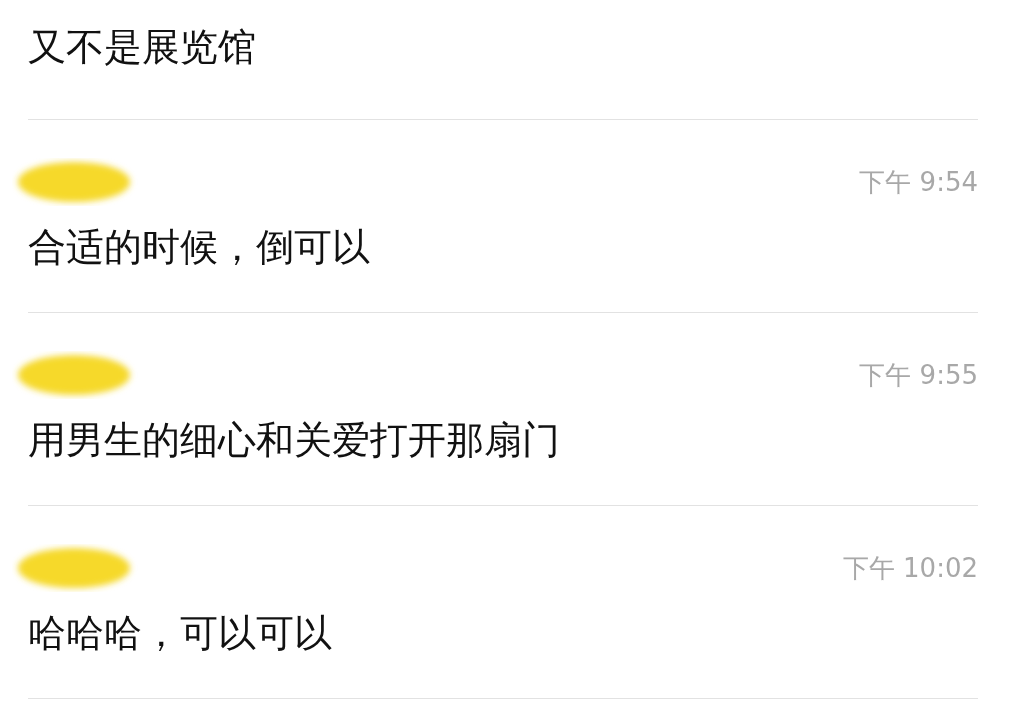 The image size is (1024, 728). I want to click on message-text: 合适的时候，倒可以, so click(199, 247).